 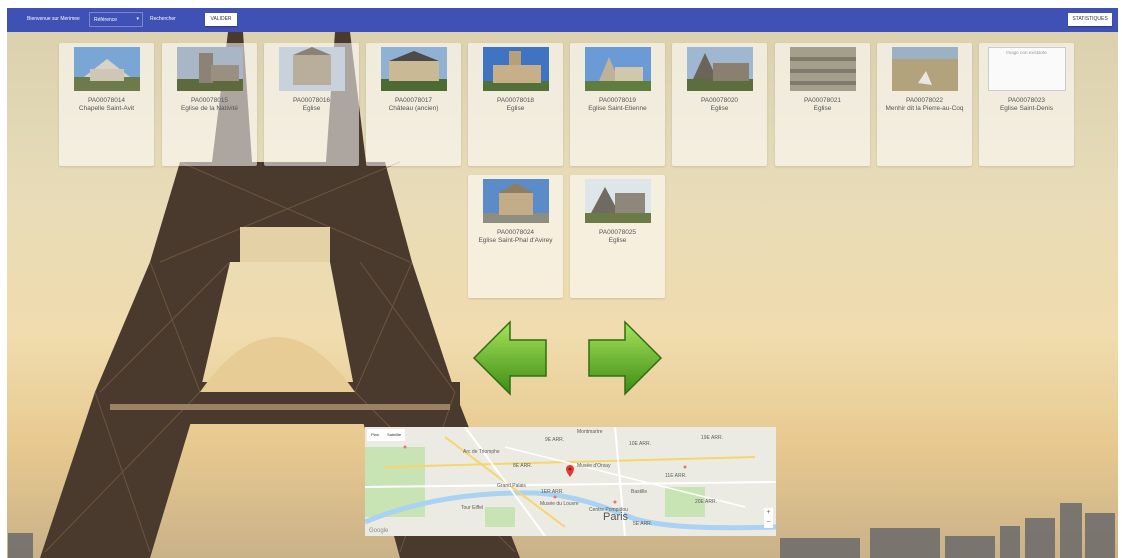 What do you see at coordinates (481, 452) in the screenshot?
I see `map-label: Arc de Triomphe` at bounding box center [481, 452].